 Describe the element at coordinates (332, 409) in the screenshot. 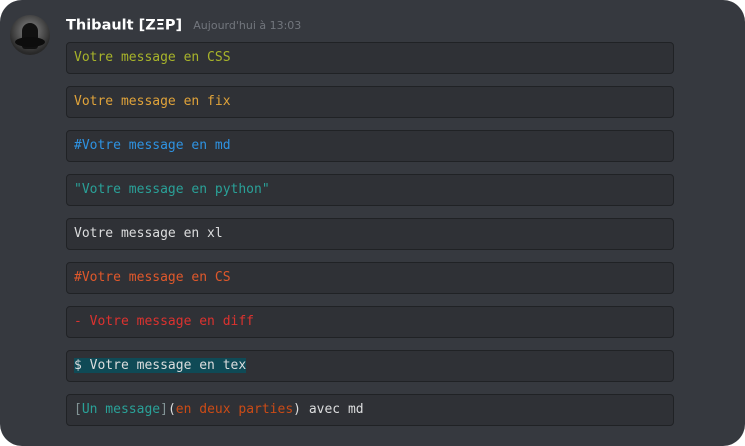

I see `md-rest-text: avec md` at that location.